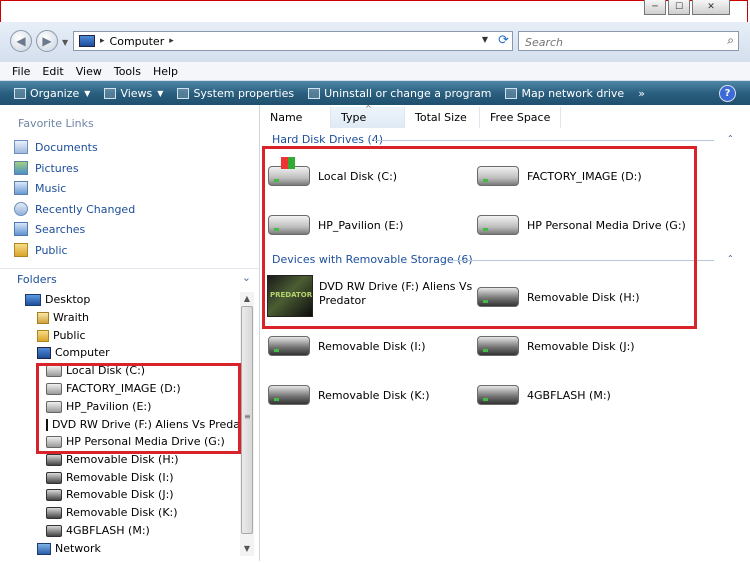 Image resolution: width=750 pixels, height=563 pixels. What do you see at coordinates (133, 93) in the screenshot?
I see `views-button: Views ▼` at bounding box center [133, 93].